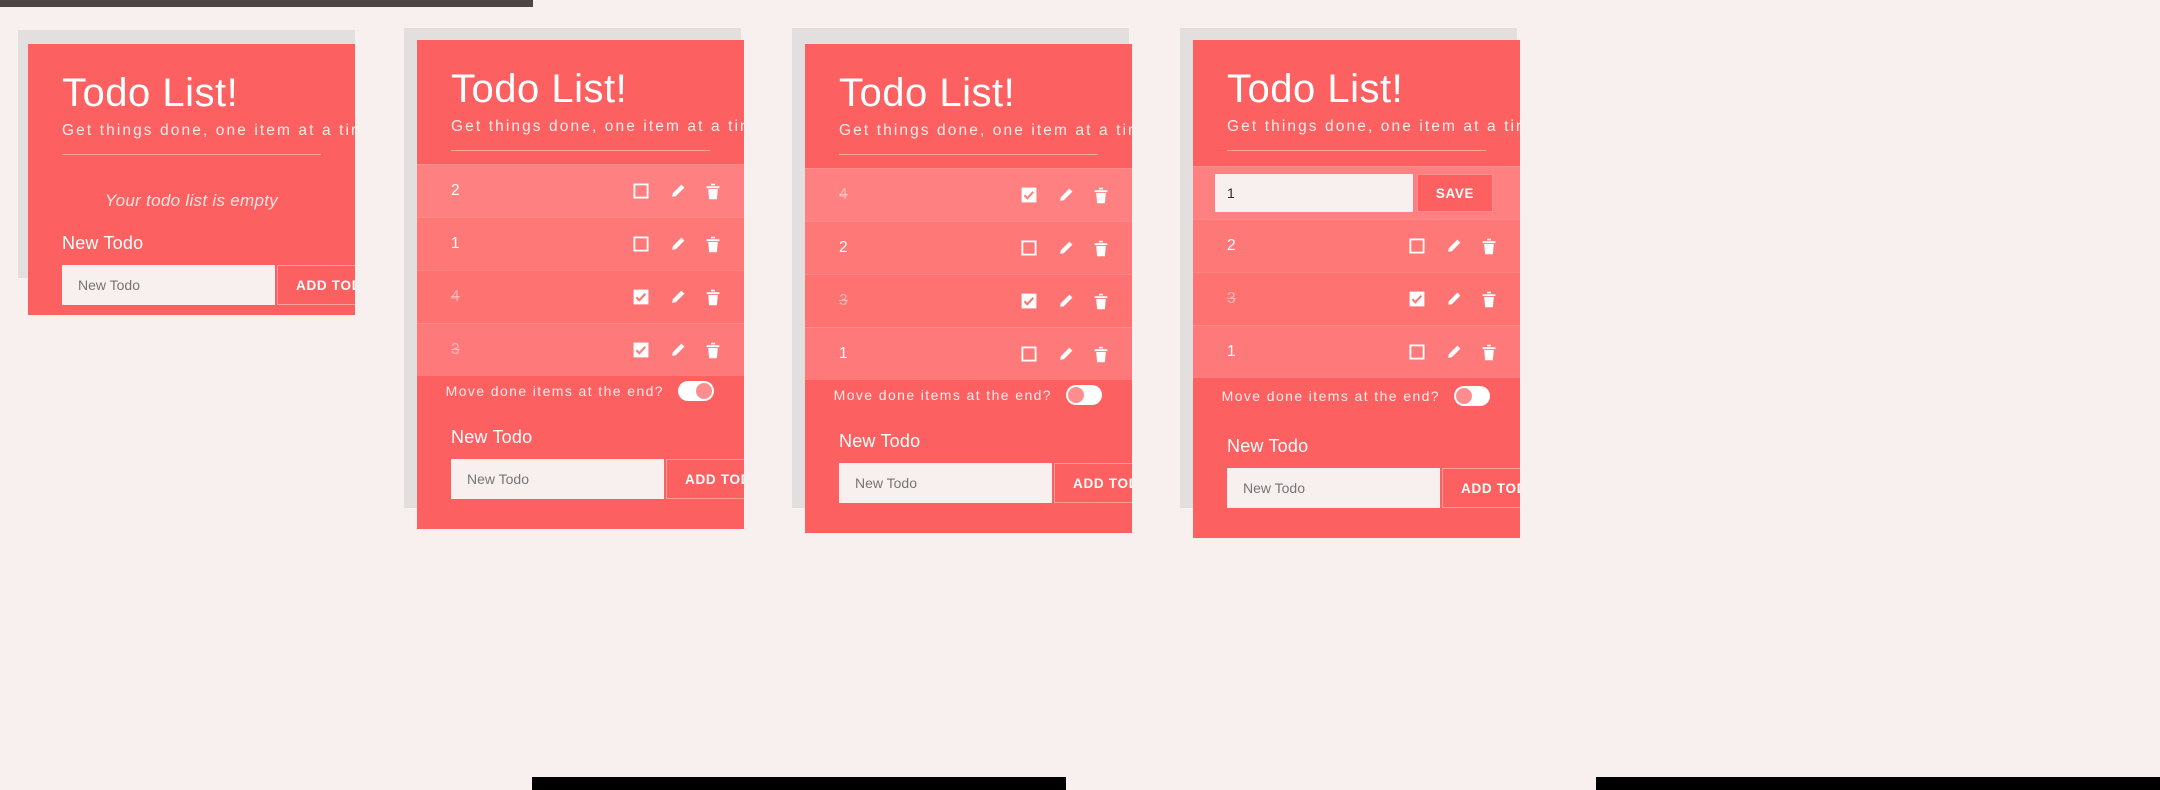 The width and height of the screenshot is (2160, 790). I want to click on empty-list-message: Your todo list is empty, so click(191, 200).